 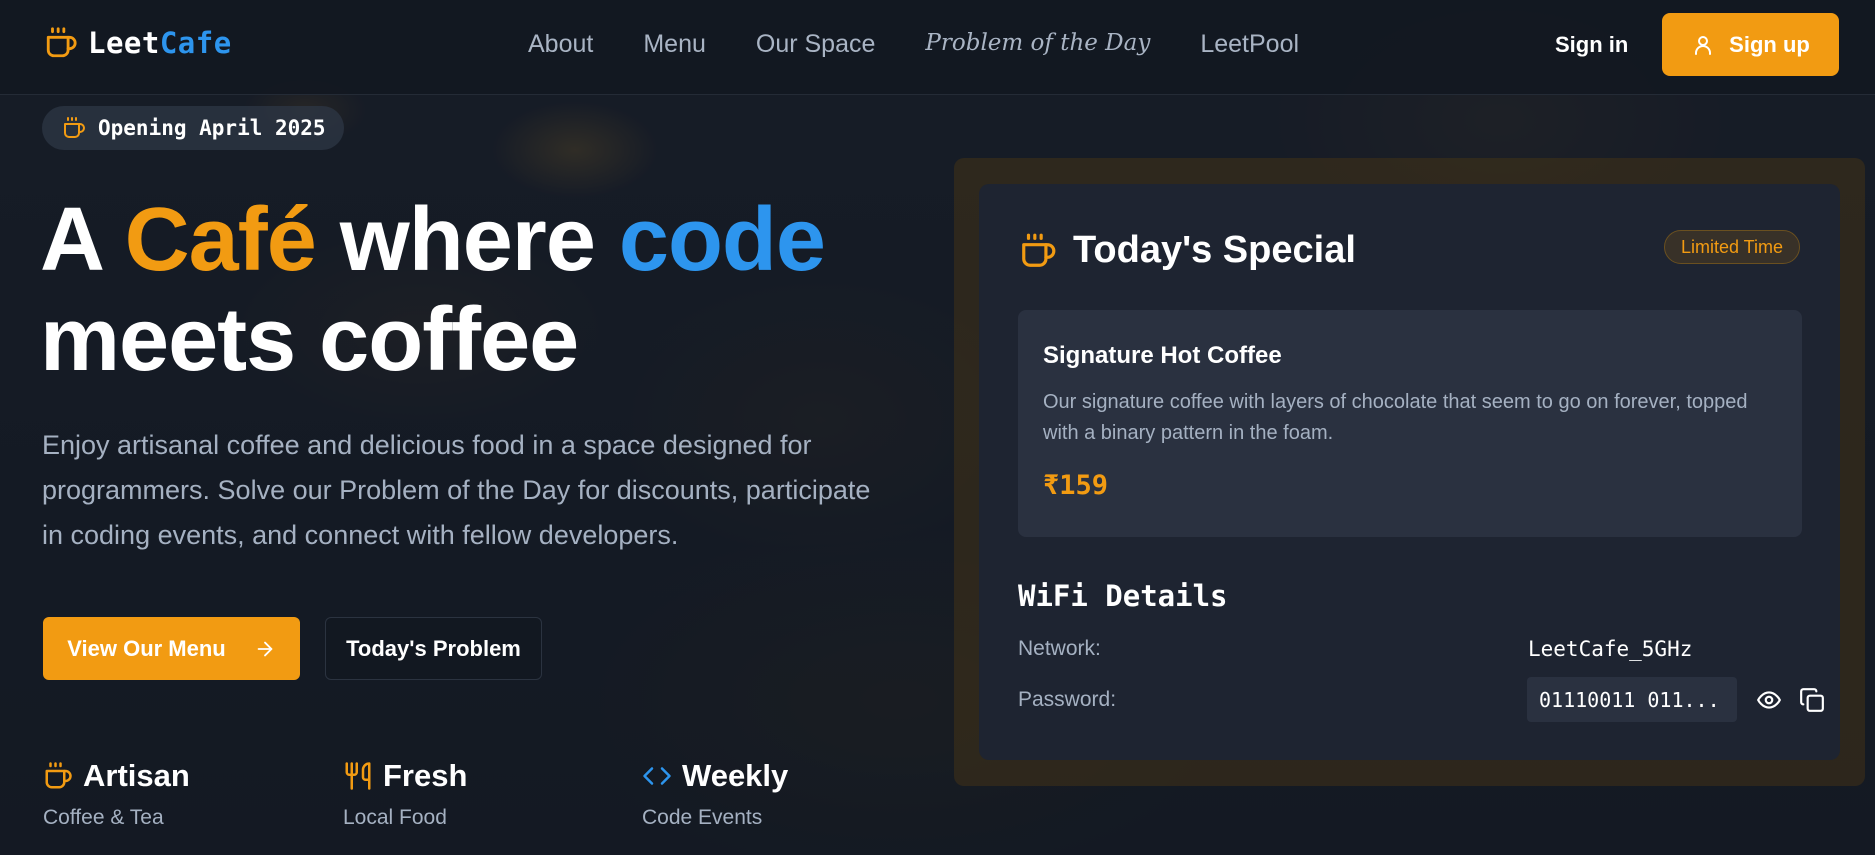 What do you see at coordinates (1610, 649) in the screenshot?
I see `wifi-network-value: LeetCafe_5GHz` at bounding box center [1610, 649].